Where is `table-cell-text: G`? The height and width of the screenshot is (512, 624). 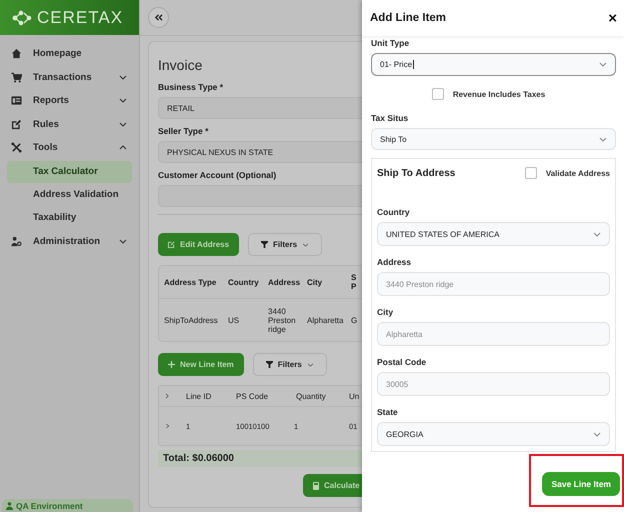 table-cell-text: G is located at coordinates (354, 320).